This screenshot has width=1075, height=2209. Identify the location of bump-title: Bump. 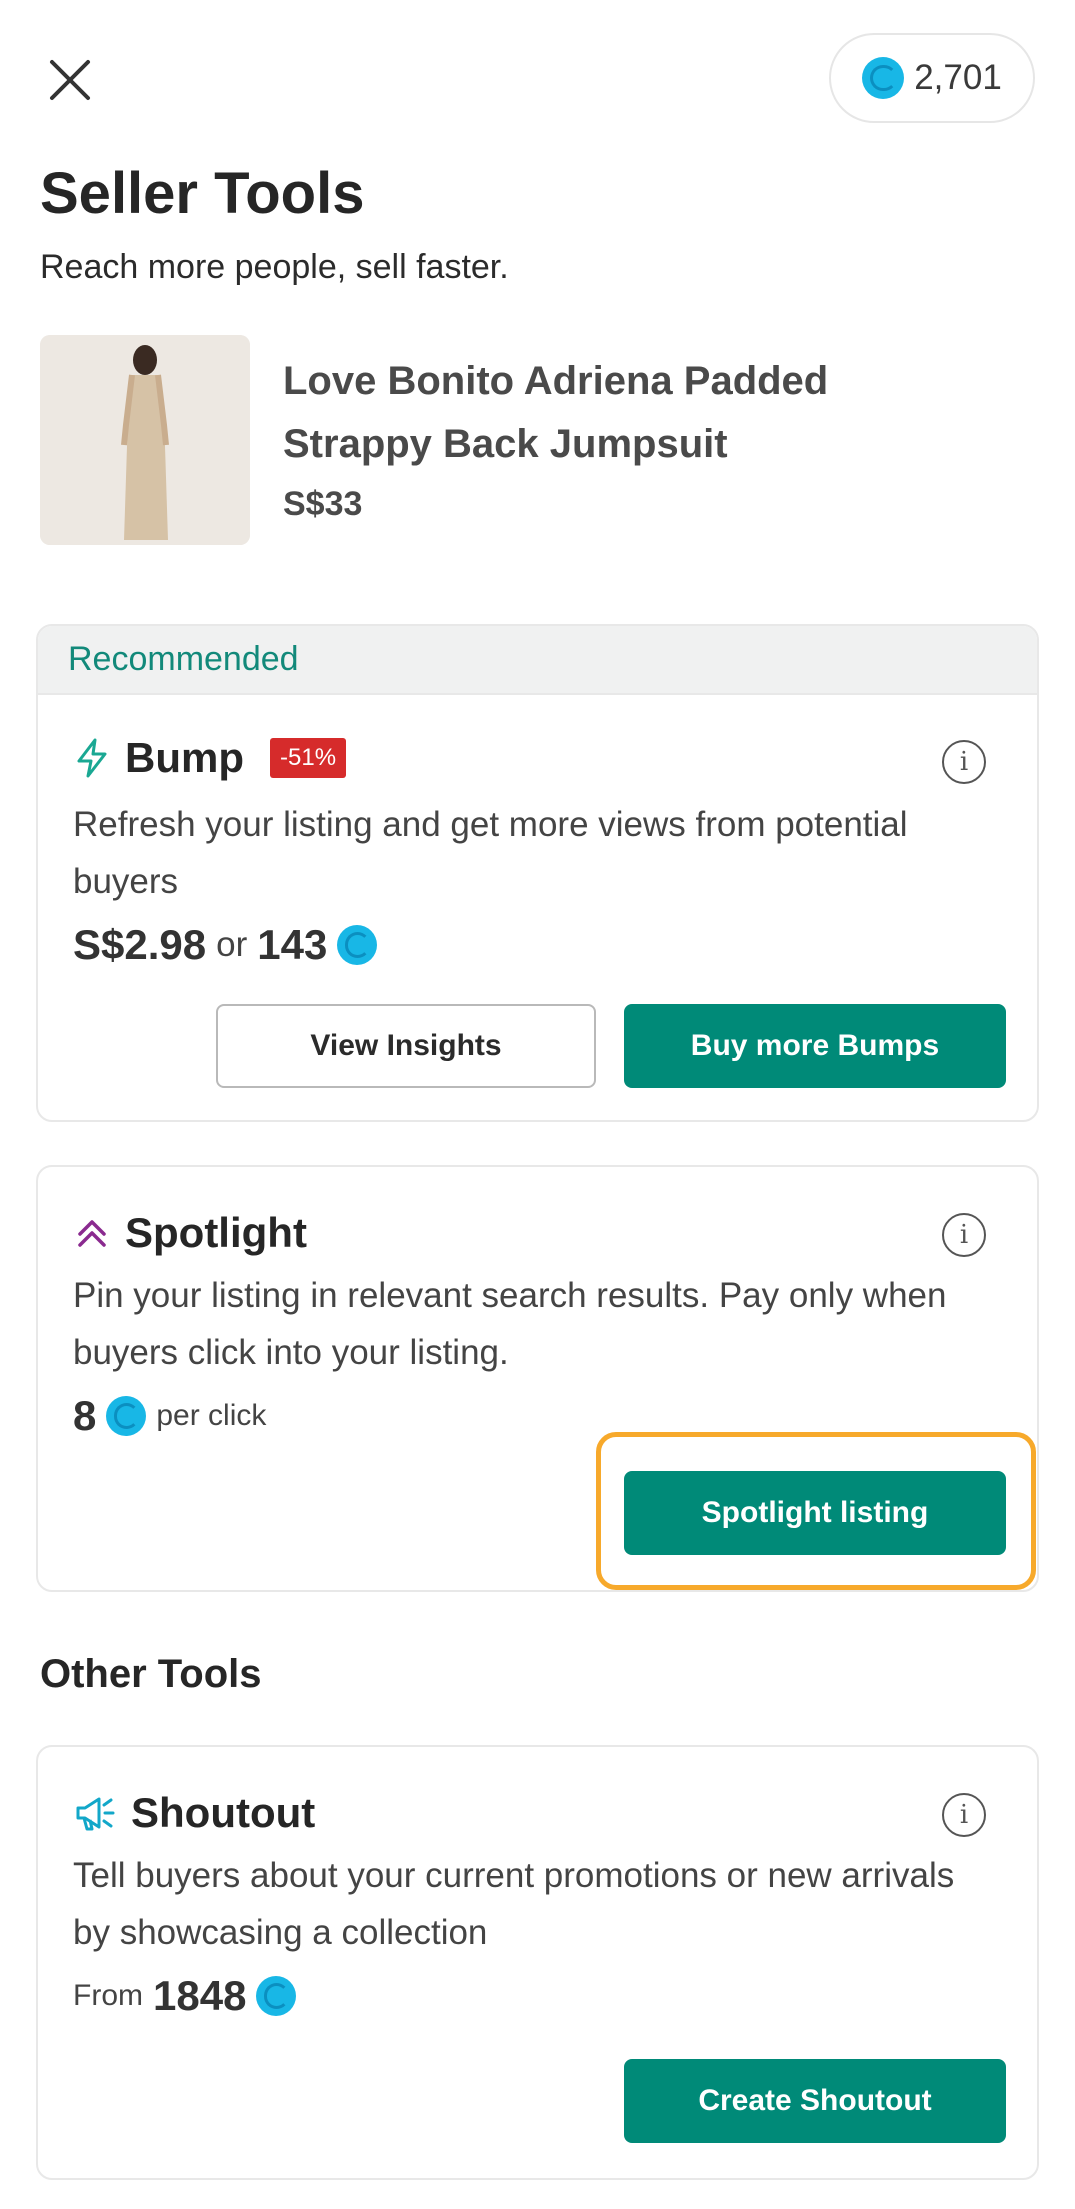
(184, 757).